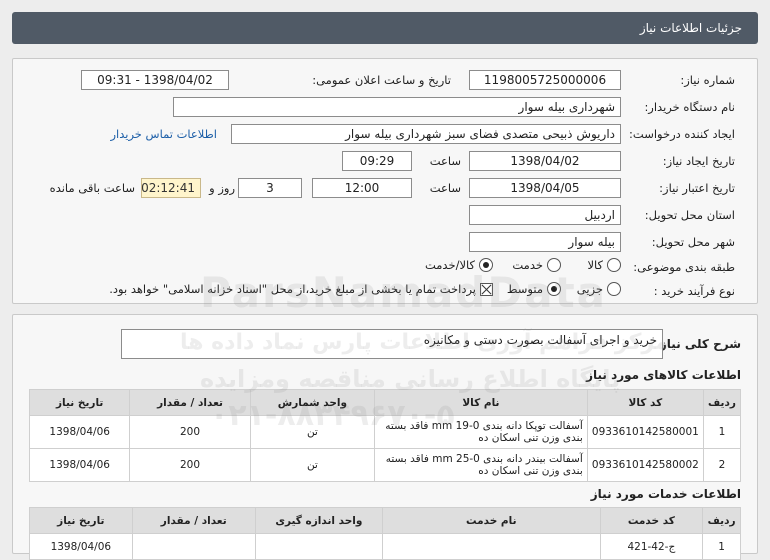  What do you see at coordinates (155, 80) in the screenshot?
I see `announce-field: 1398/04/02 - 09:31` at bounding box center [155, 80].